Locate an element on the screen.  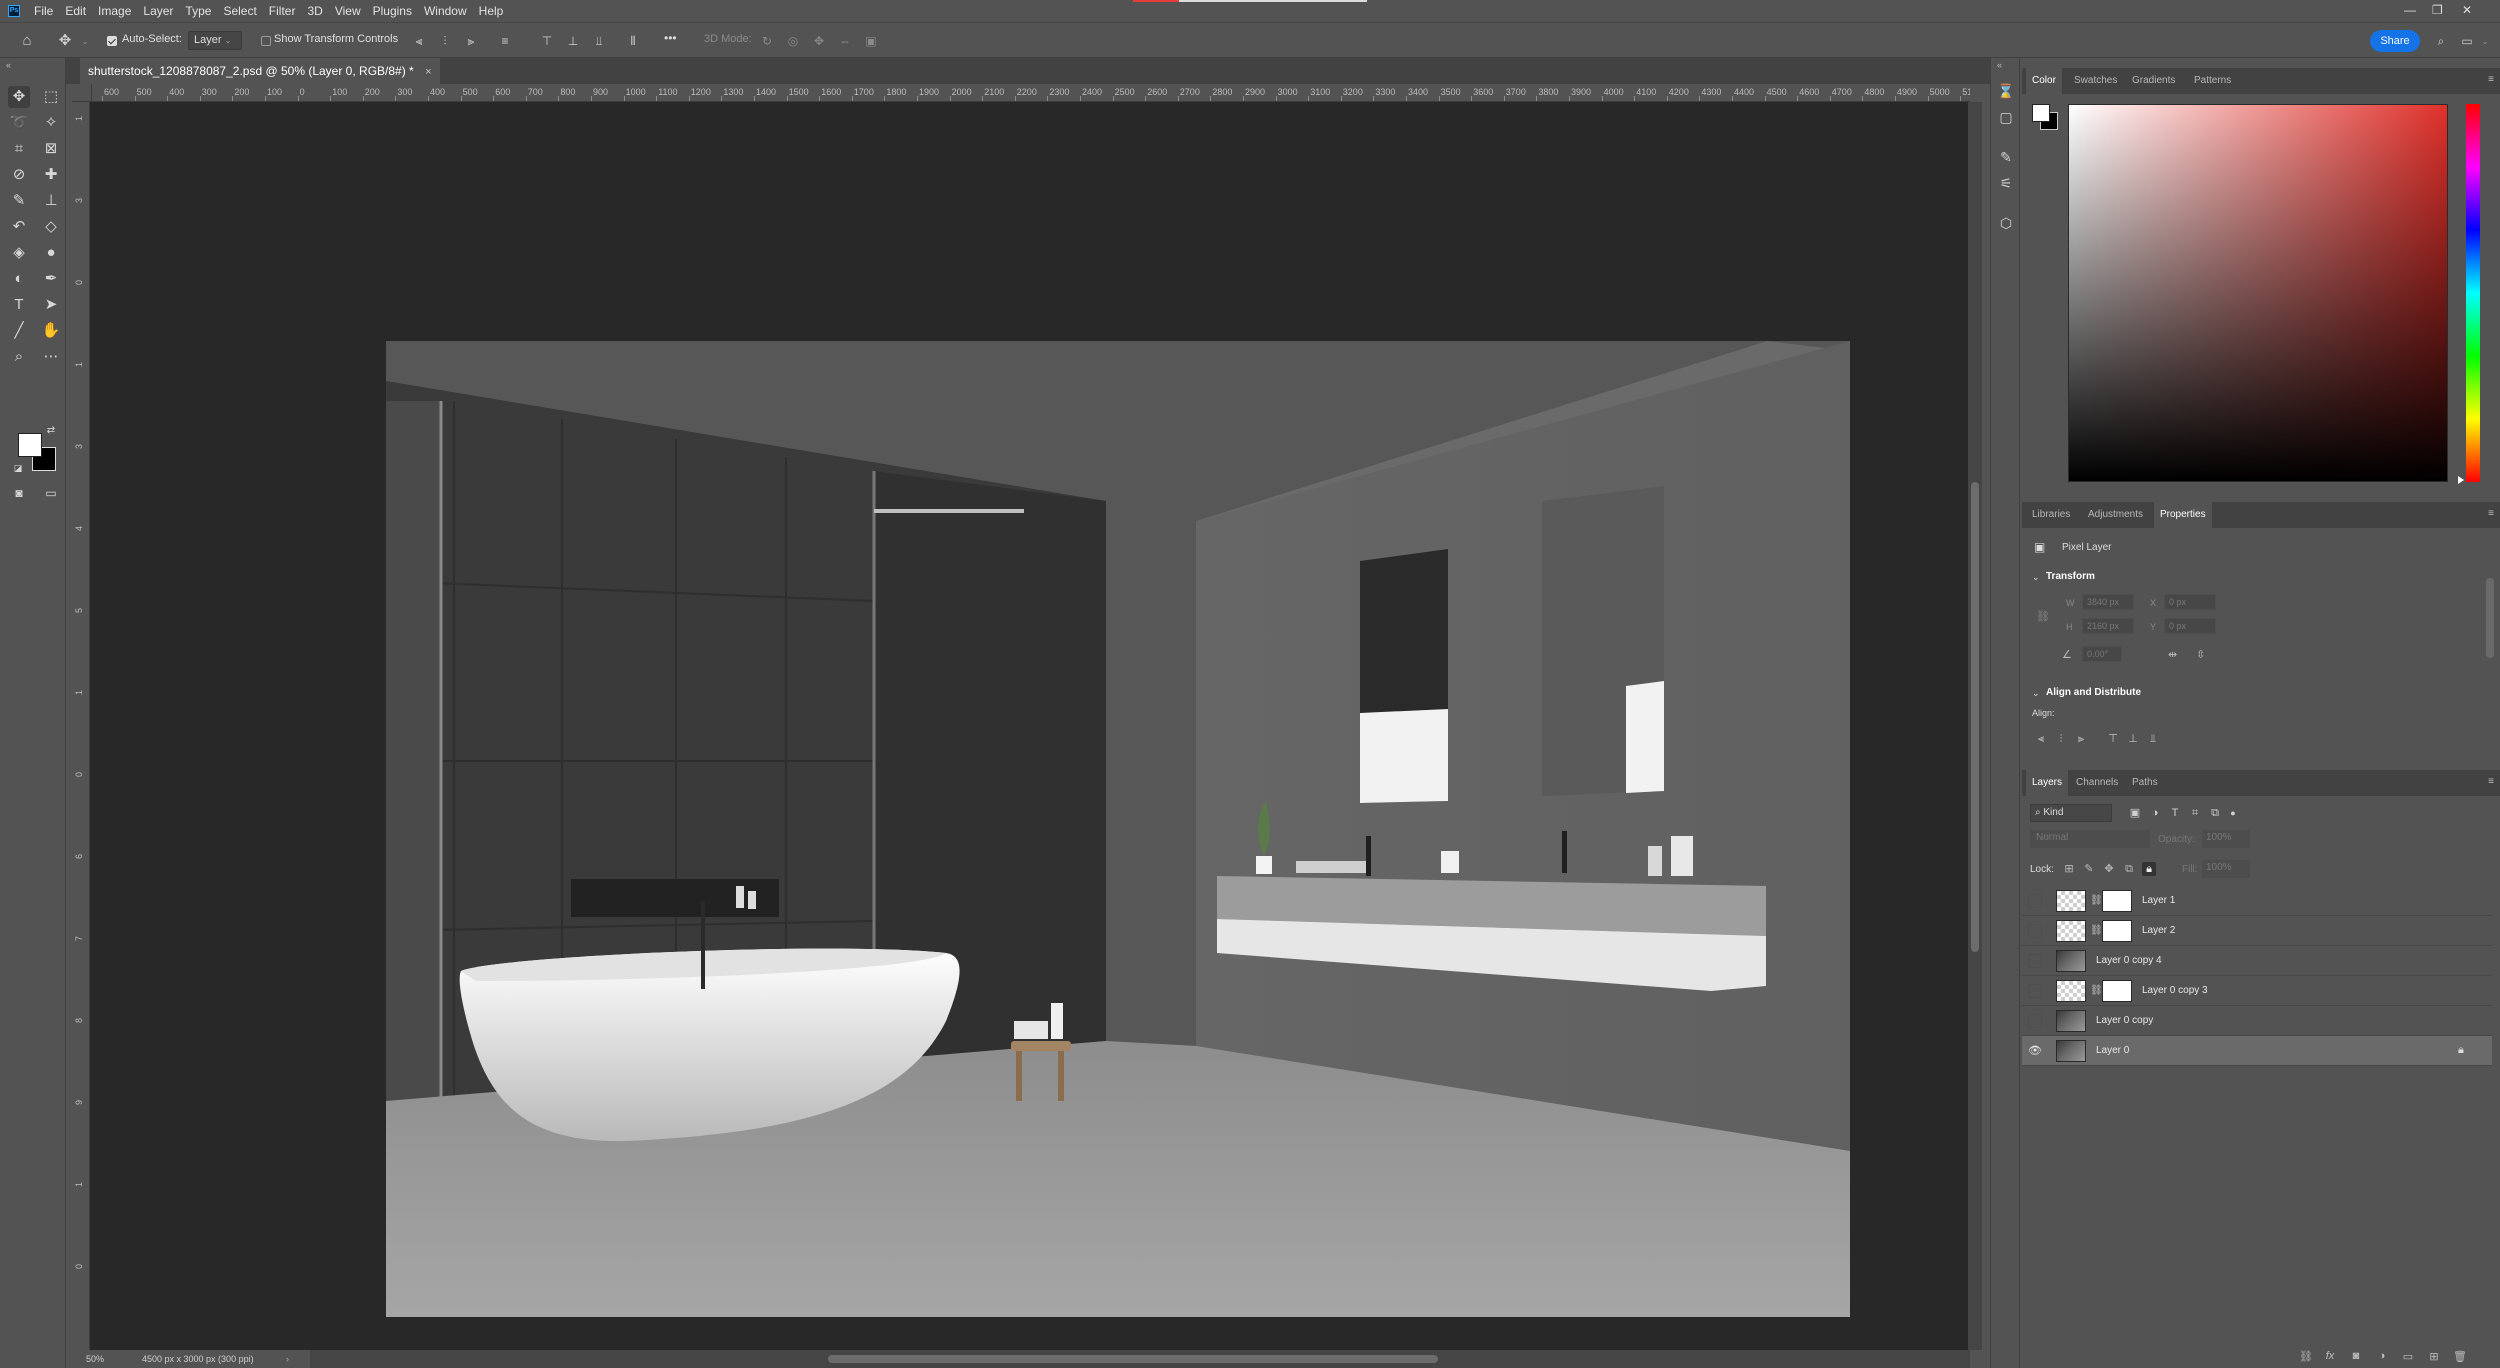
line-tool-icon: ╱ is located at coordinates (19, 331).